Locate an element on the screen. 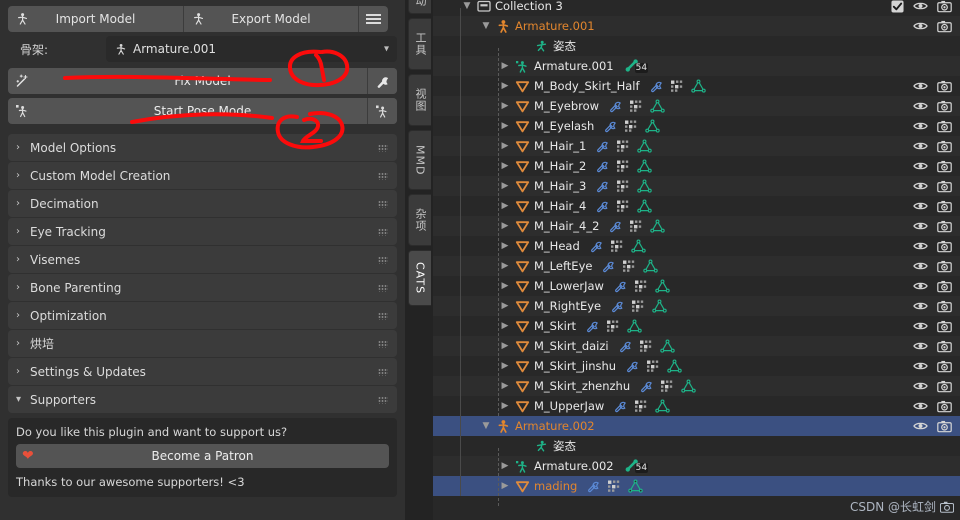 Image resolution: width=960 pixels, height=520 pixels. outliner-row: ▶ M_LeftEye is located at coordinates (696, 266).